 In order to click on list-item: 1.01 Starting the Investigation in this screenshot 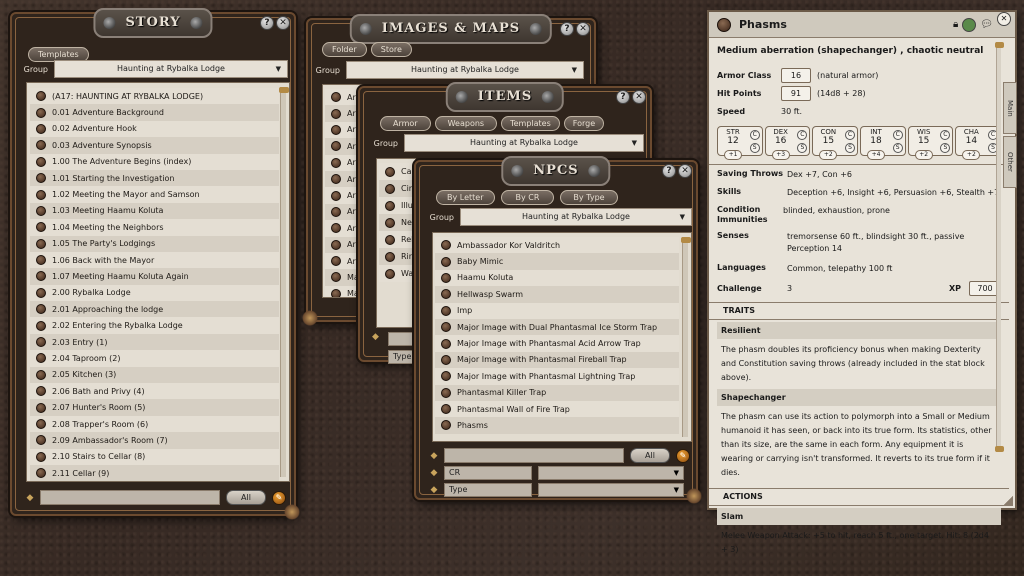, I will do `click(154, 178)`.